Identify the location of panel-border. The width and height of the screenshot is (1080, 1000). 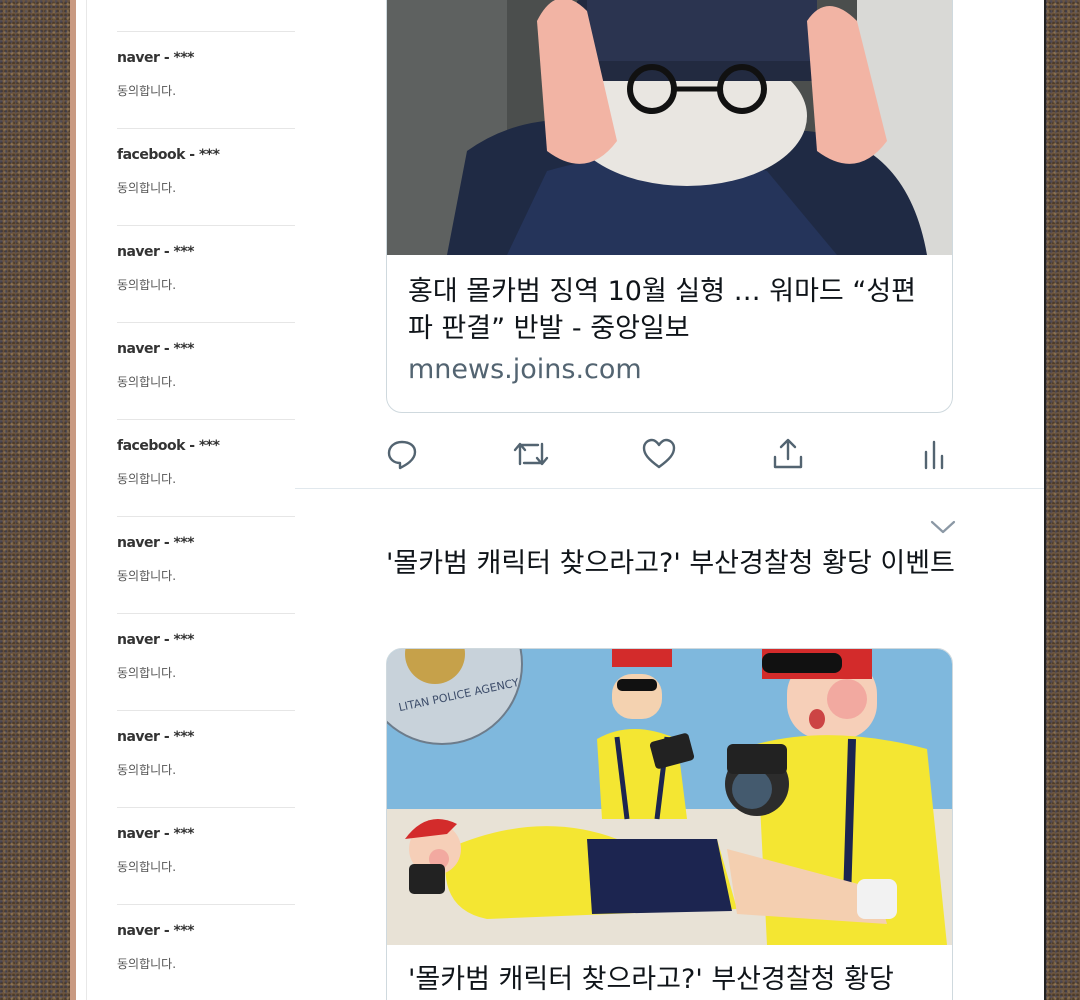
(86, 500).